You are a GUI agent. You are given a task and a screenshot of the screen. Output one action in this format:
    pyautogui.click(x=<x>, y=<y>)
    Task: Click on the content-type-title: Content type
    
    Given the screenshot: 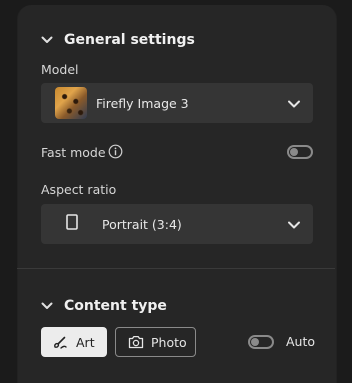 What is the action you would take?
    pyautogui.click(x=115, y=306)
    